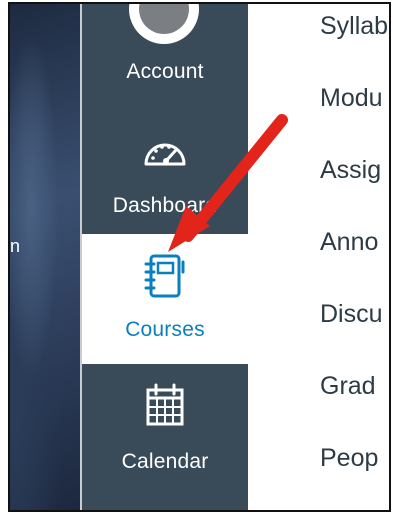 This screenshot has width=393, height=516. Describe the element at coordinates (164, 24) in the screenshot. I see `avatar-icon` at that location.